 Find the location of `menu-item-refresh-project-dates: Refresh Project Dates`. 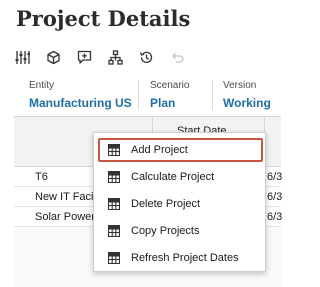

menu-item-refresh-project-dates: Refresh Project Dates is located at coordinates (180, 258).